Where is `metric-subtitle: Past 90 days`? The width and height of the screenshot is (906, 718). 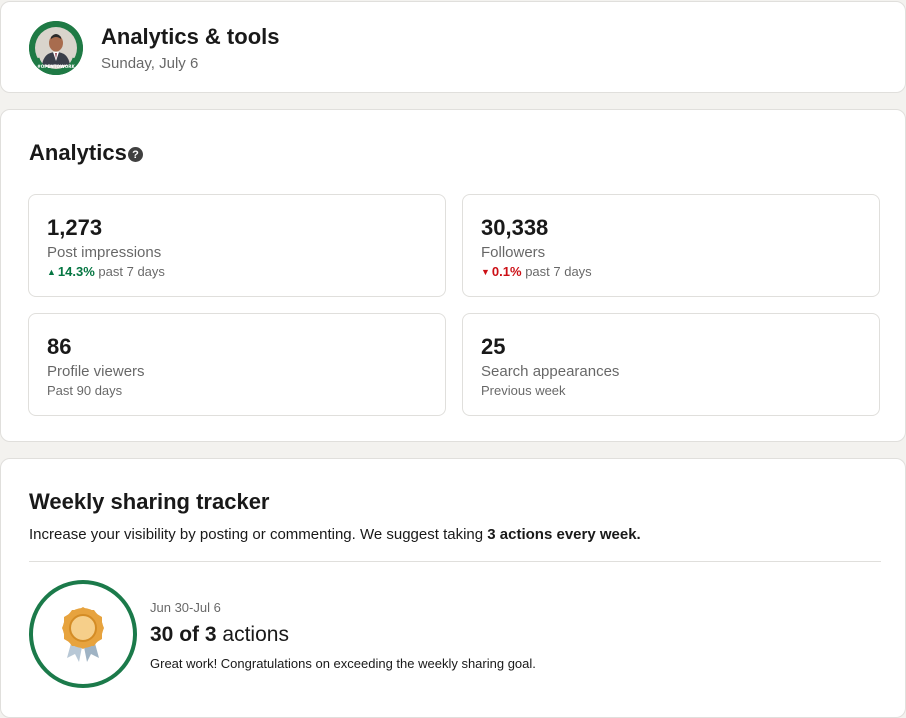 metric-subtitle: Past 90 days is located at coordinates (85, 390).